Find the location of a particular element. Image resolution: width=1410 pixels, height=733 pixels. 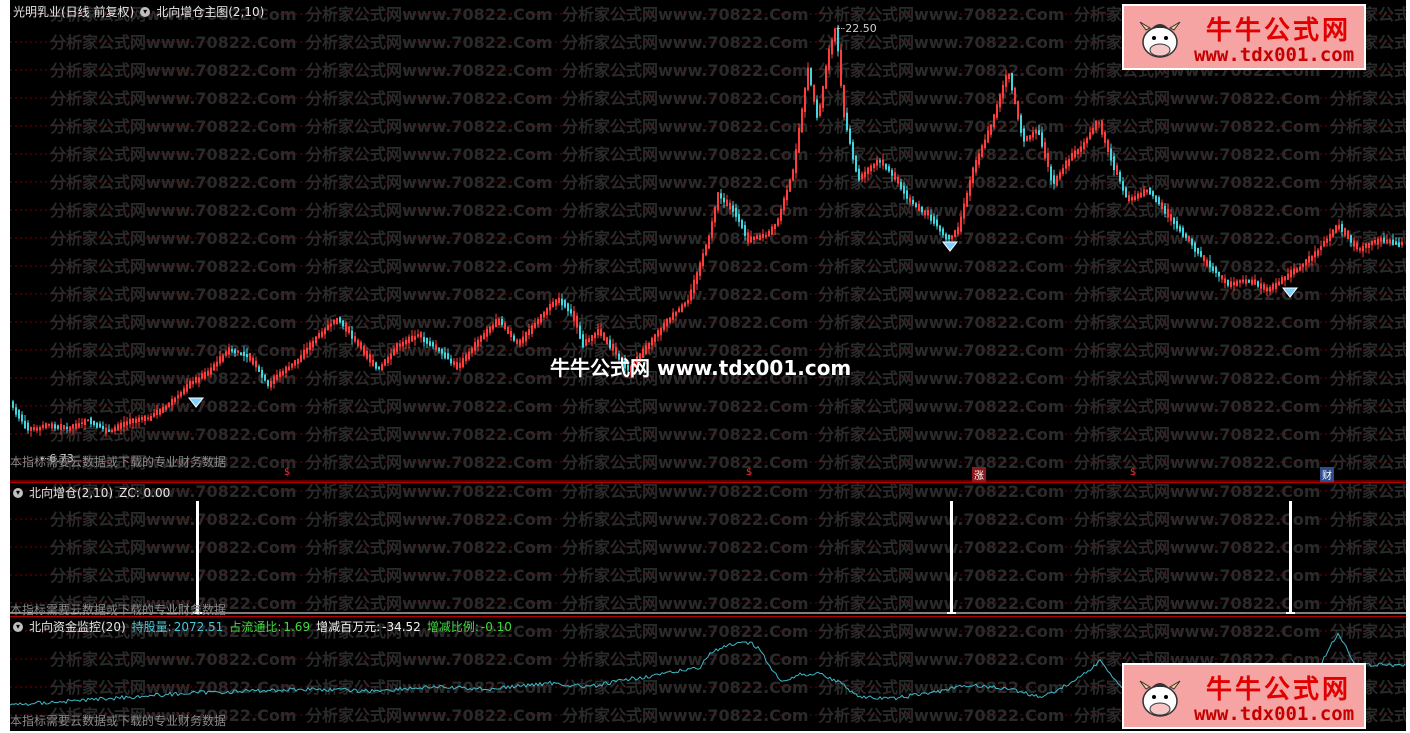

indicator-title: 北向增仓主图(2,10) is located at coordinates (210, 11).